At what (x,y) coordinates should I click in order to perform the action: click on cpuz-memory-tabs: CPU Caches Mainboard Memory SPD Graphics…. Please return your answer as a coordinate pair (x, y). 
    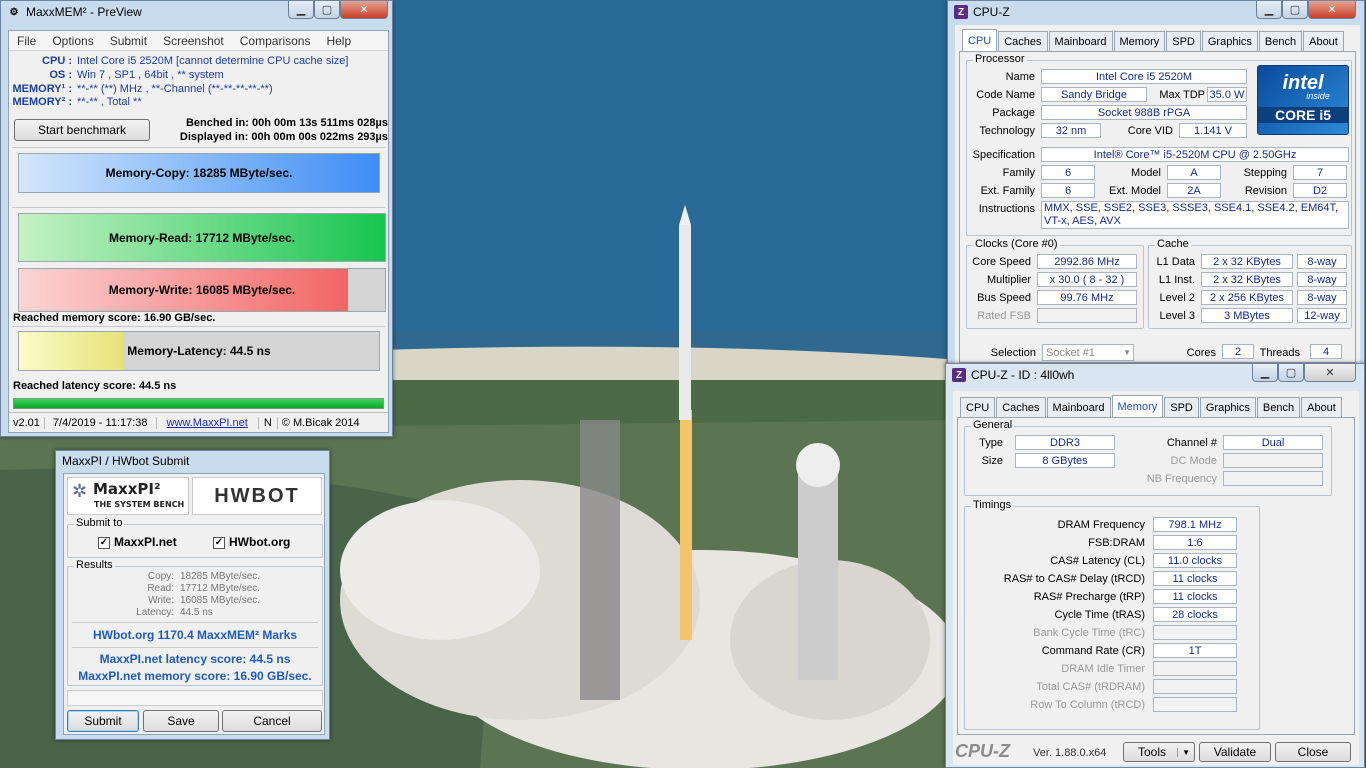
    Looking at the image, I should click on (1151, 406).